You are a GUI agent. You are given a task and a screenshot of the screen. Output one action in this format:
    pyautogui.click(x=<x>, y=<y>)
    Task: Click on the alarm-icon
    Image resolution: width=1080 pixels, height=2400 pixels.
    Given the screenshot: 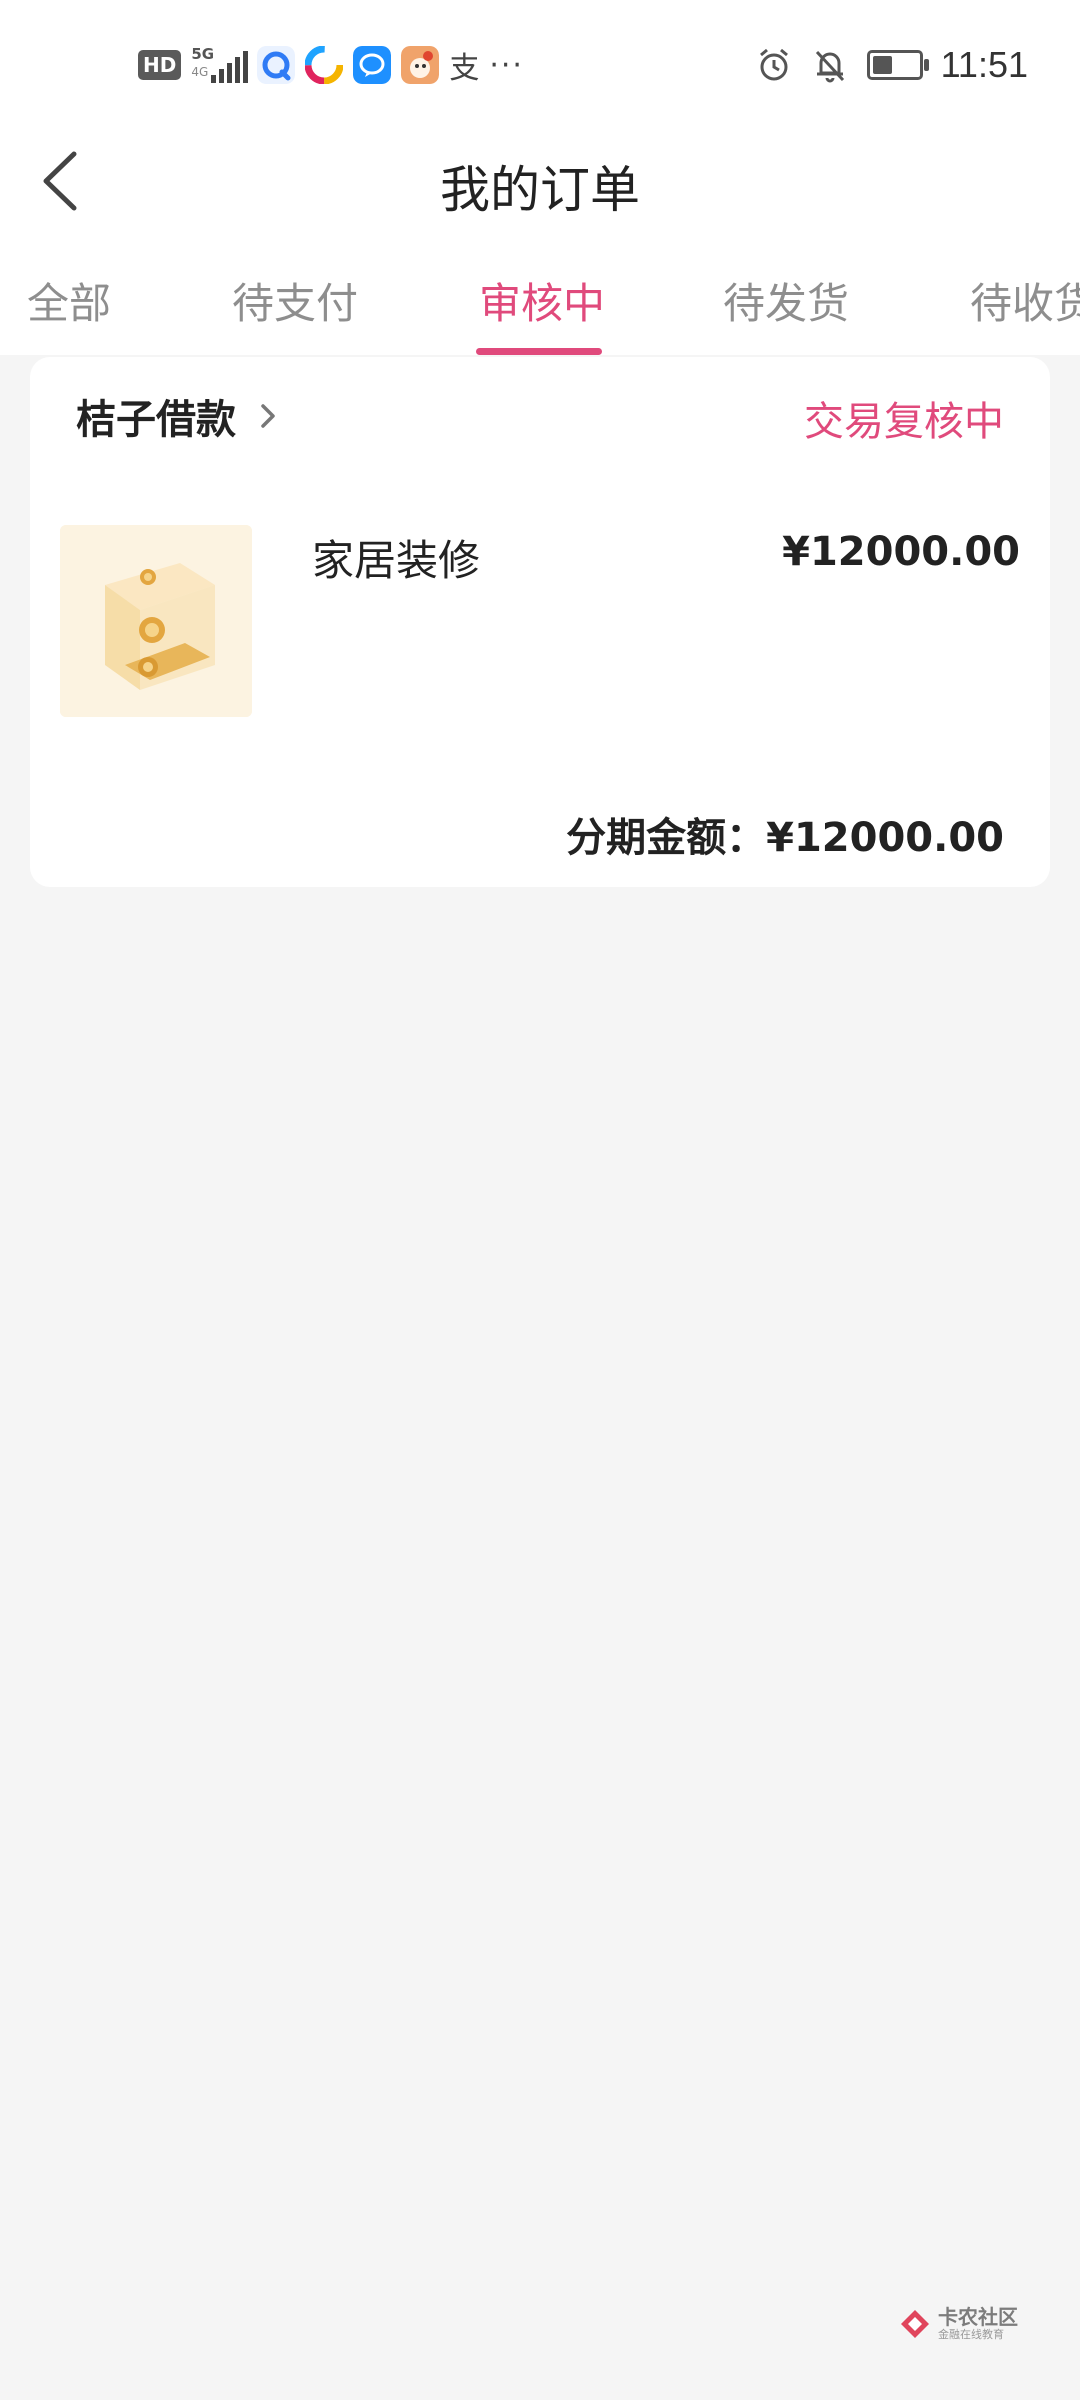 What is the action you would take?
    pyautogui.click(x=773, y=64)
    